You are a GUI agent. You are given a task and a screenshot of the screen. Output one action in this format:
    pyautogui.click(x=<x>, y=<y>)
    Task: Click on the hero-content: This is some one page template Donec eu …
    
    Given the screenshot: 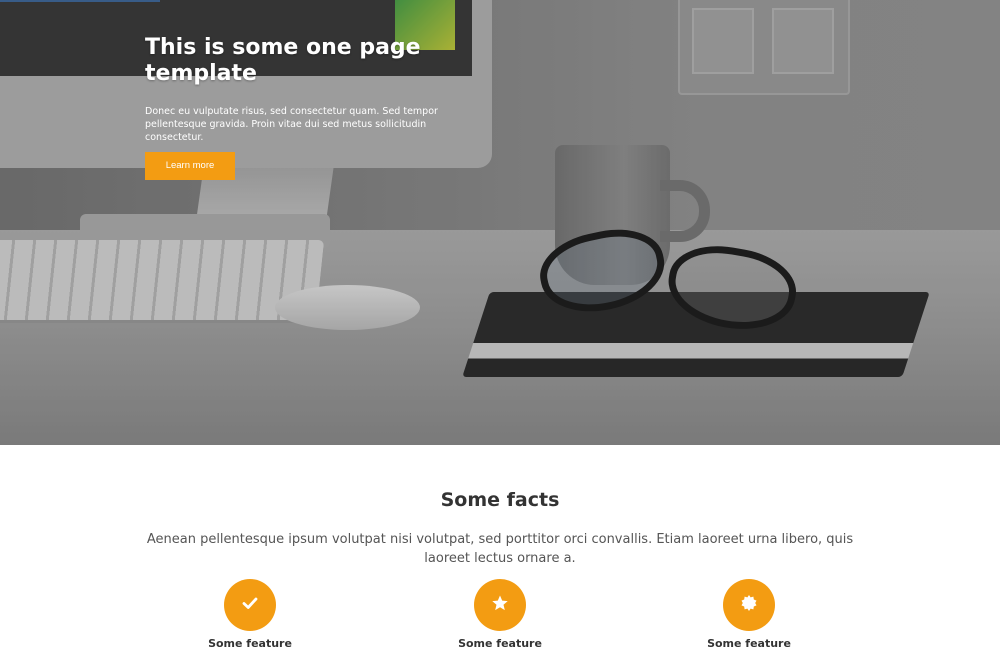 What is the action you would take?
    pyautogui.click(x=315, y=107)
    